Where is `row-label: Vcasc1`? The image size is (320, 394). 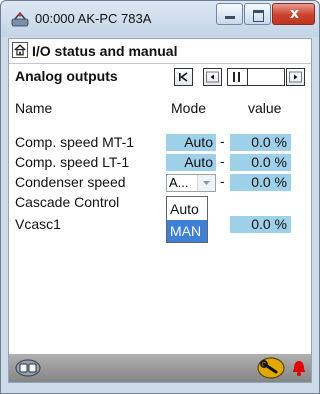 row-label: Vcasc1 is located at coordinates (38, 224).